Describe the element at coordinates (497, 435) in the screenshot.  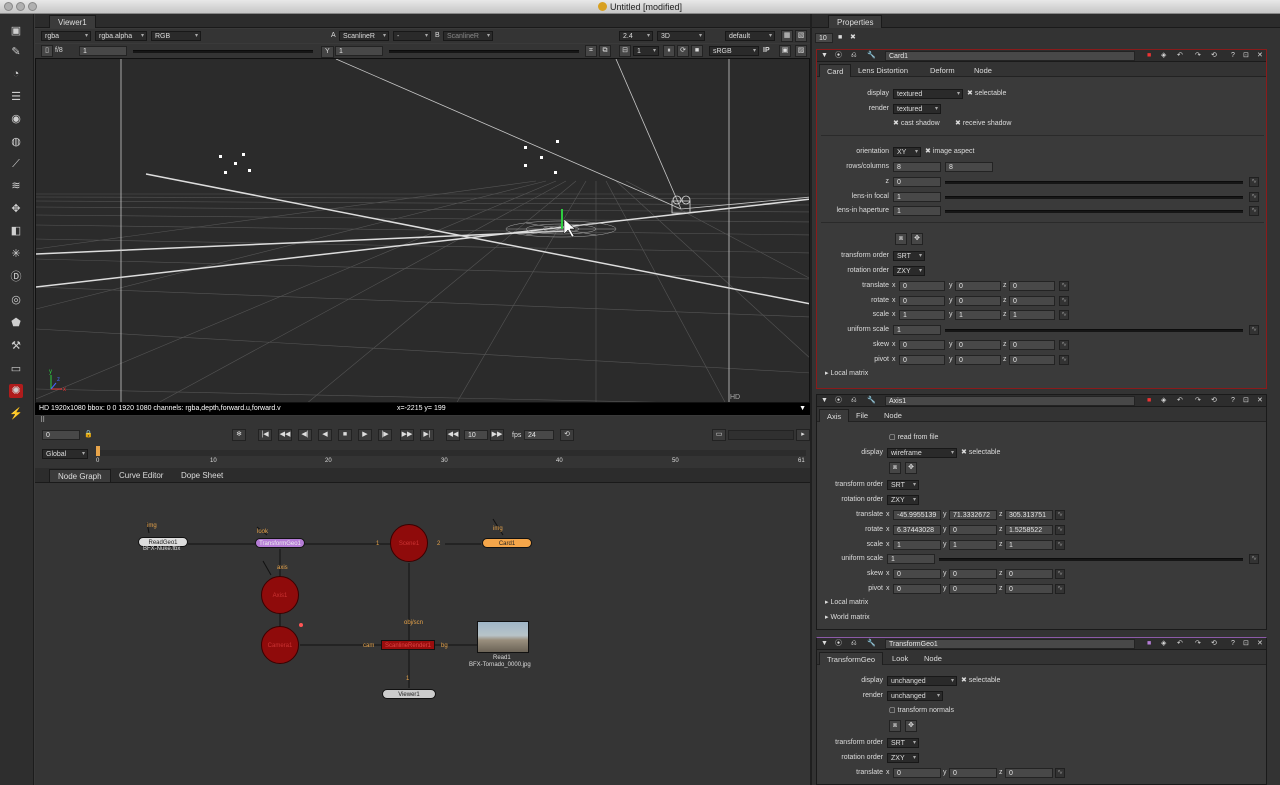
I see `skip-forward-icon: ▶▶` at that location.